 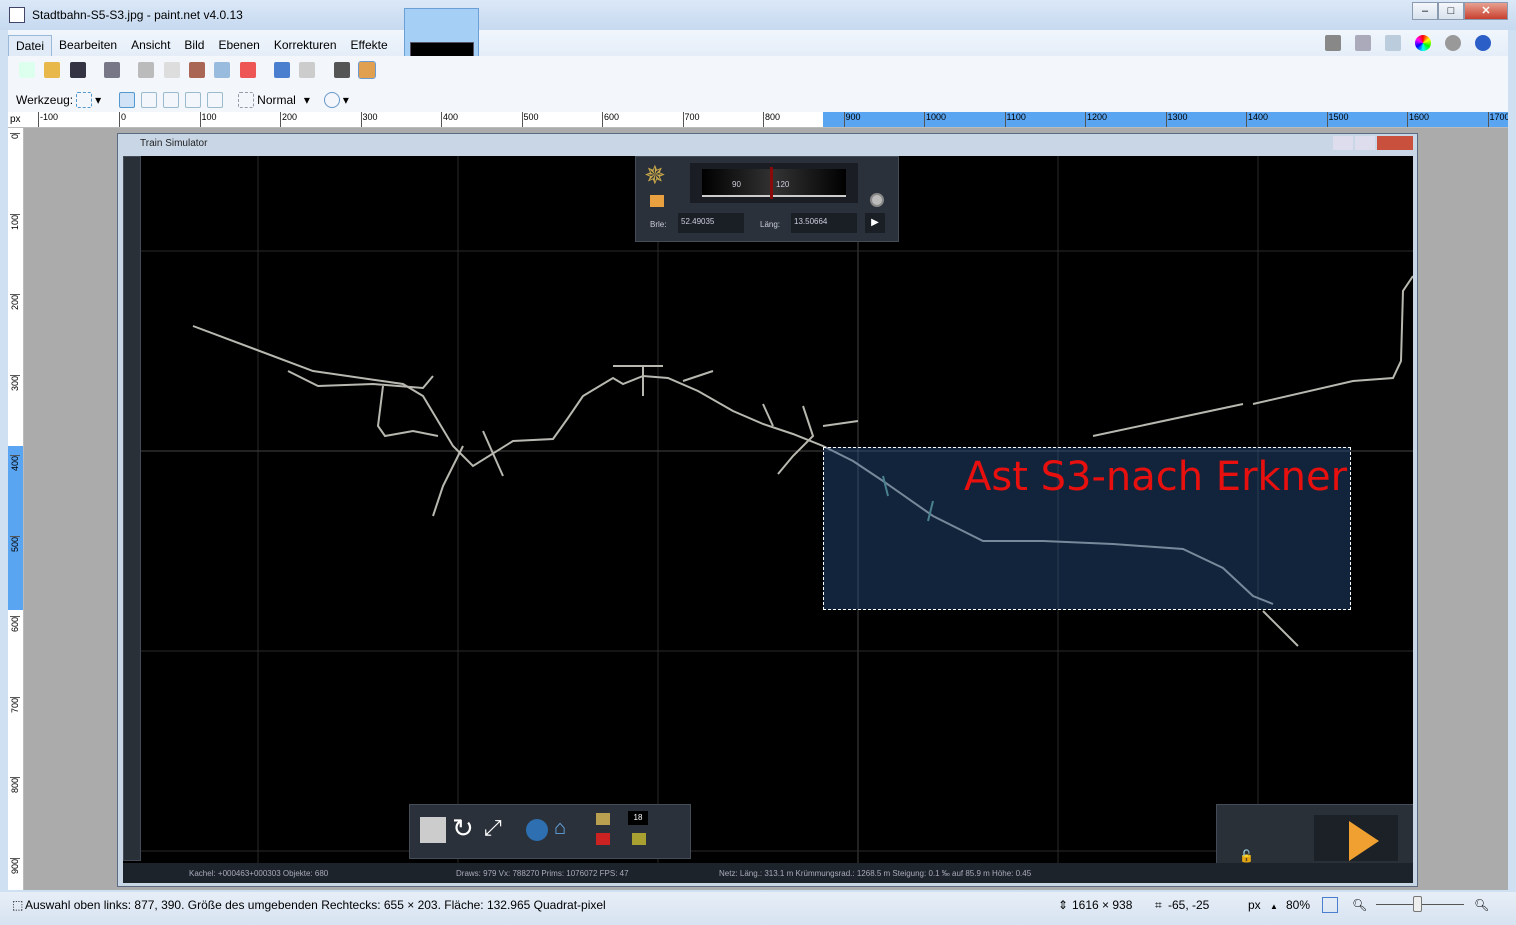 I want to click on deselect-icon, so click(x=247, y=70).